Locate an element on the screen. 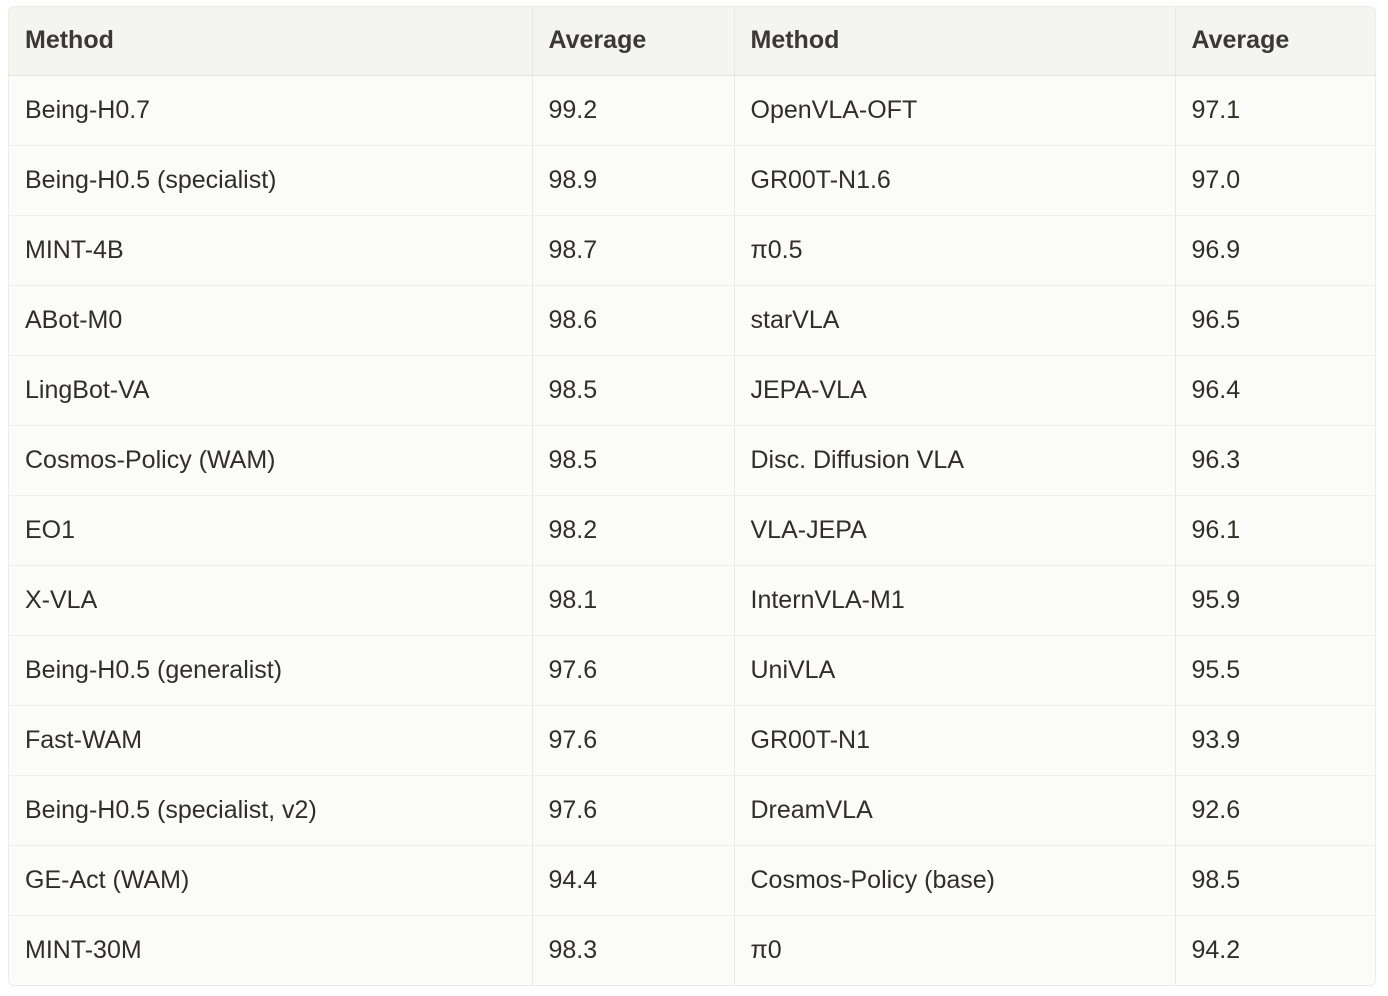 This screenshot has height=996, width=1388. method-left-cell: MINT-30M is located at coordinates (271, 950).